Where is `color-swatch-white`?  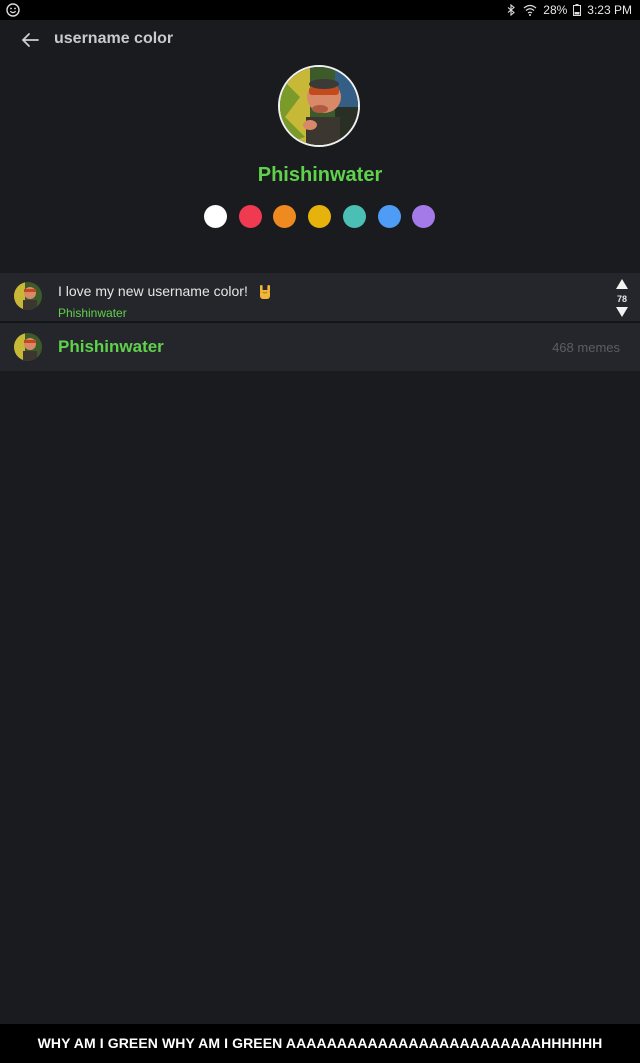 color-swatch-white is located at coordinates (215, 216).